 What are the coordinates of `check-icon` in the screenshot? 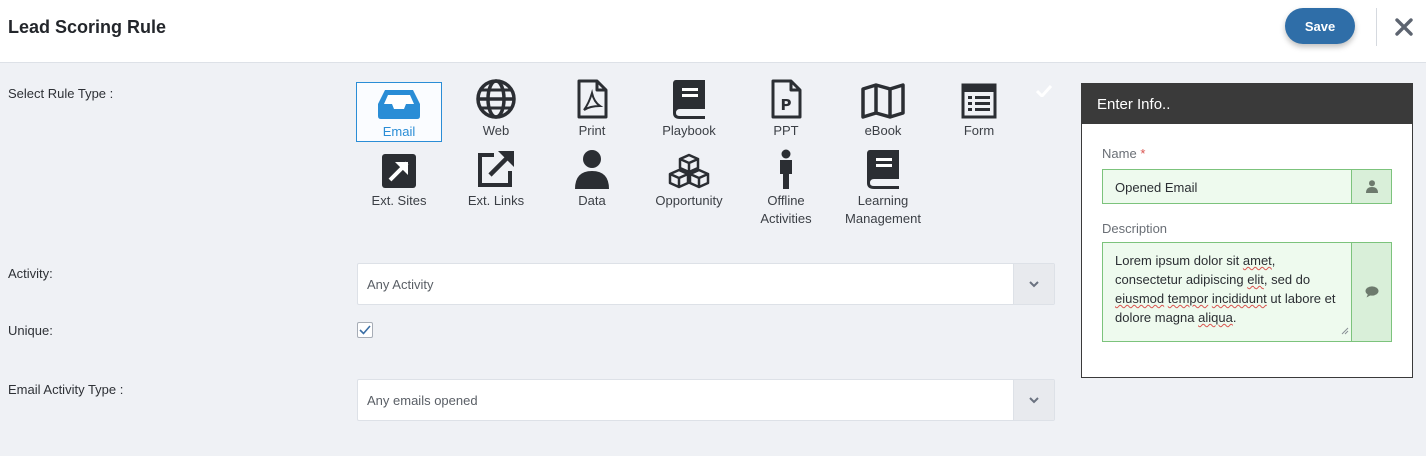 It's located at (1044, 93).